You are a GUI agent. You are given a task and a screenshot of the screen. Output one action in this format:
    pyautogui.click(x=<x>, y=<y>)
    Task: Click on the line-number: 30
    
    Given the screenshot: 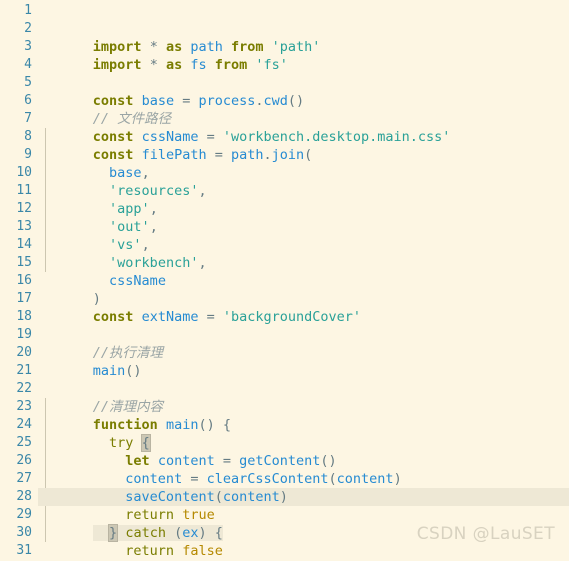 What is the action you would take?
    pyautogui.click(x=16, y=533)
    